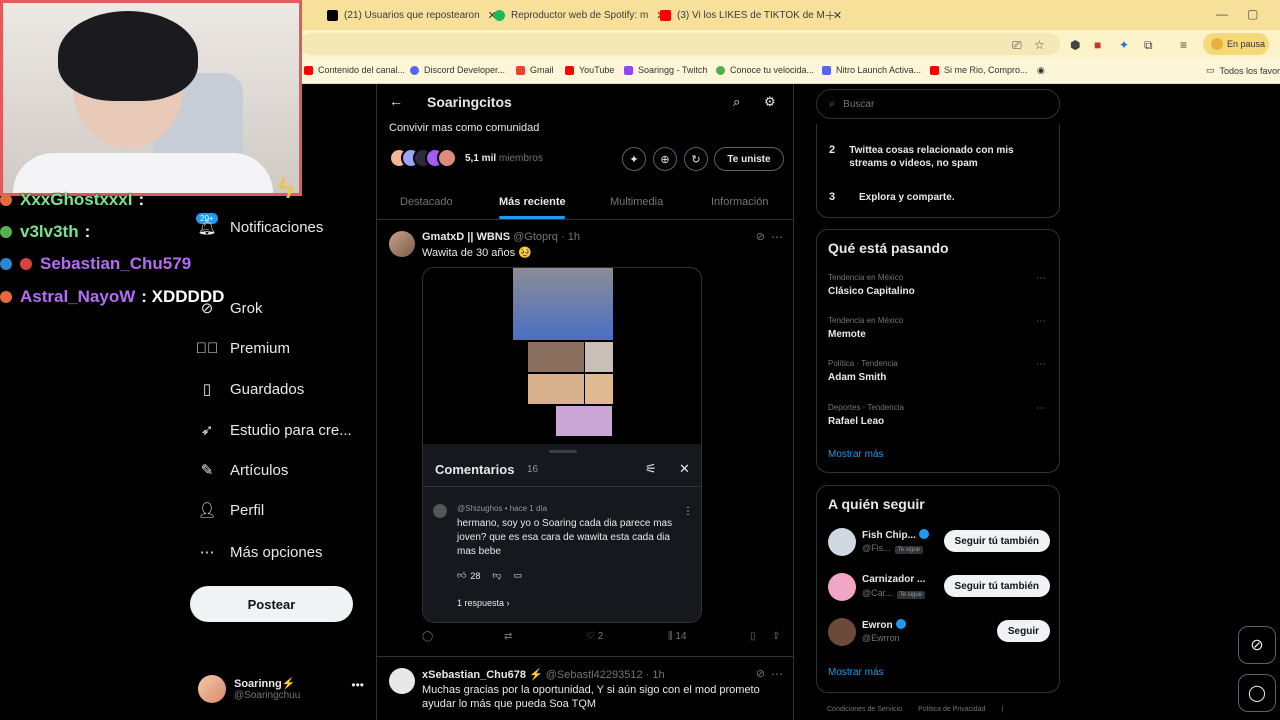 The width and height of the screenshot is (1280, 720). What do you see at coordinates (1183, 45) in the screenshot?
I see `media-control-icon: ≡` at bounding box center [1183, 45].